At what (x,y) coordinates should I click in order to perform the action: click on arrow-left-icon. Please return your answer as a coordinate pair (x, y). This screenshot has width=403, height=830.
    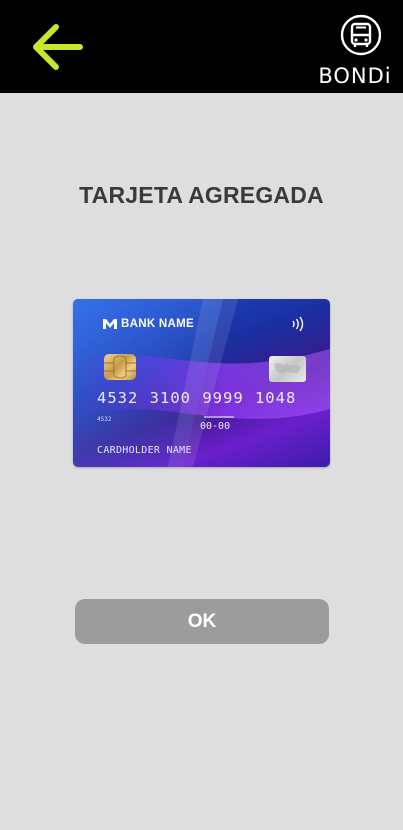
    Looking at the image, I should click on (58, 47).